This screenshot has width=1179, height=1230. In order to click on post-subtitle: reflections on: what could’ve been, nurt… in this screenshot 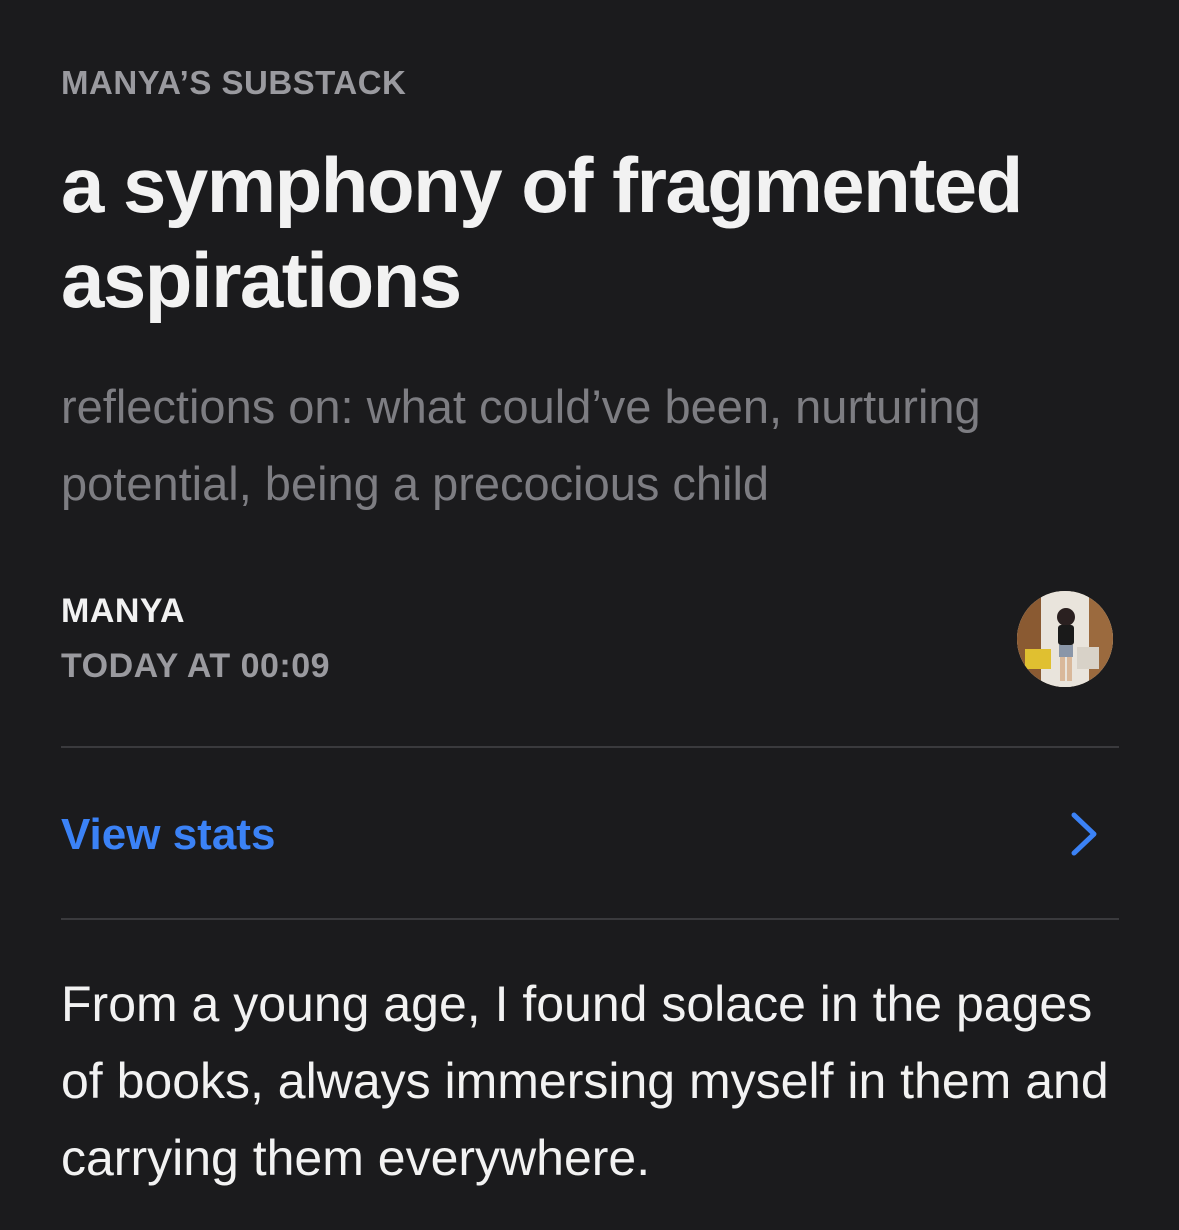, I will do `click(521, 445)`.